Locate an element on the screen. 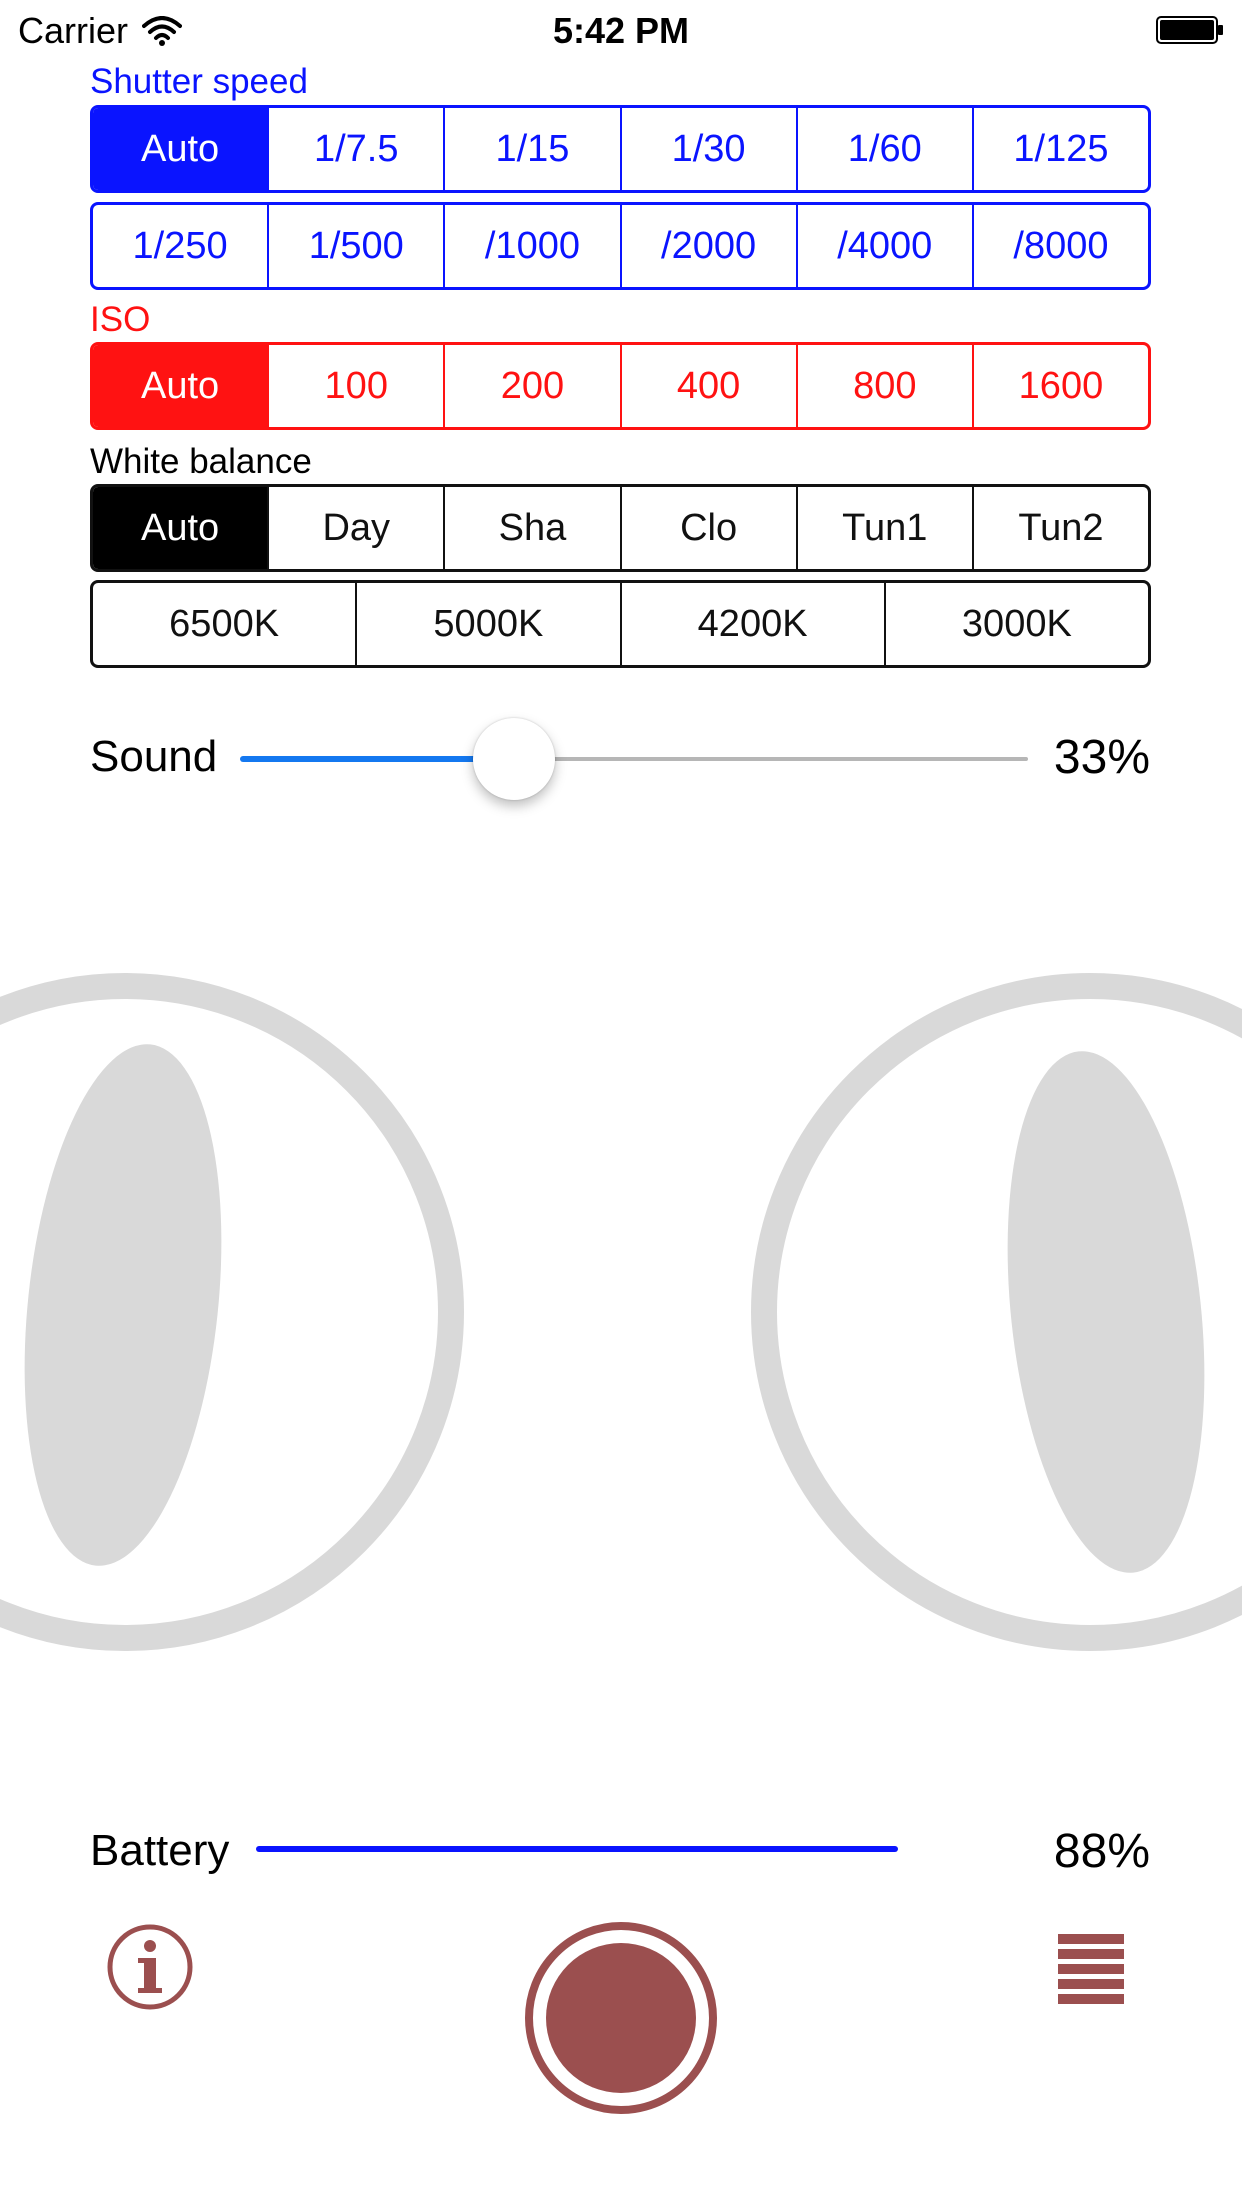 This screenshot has height=2208, width=1242. iso-option-auto: Auto is located at coordinates (181, 386).